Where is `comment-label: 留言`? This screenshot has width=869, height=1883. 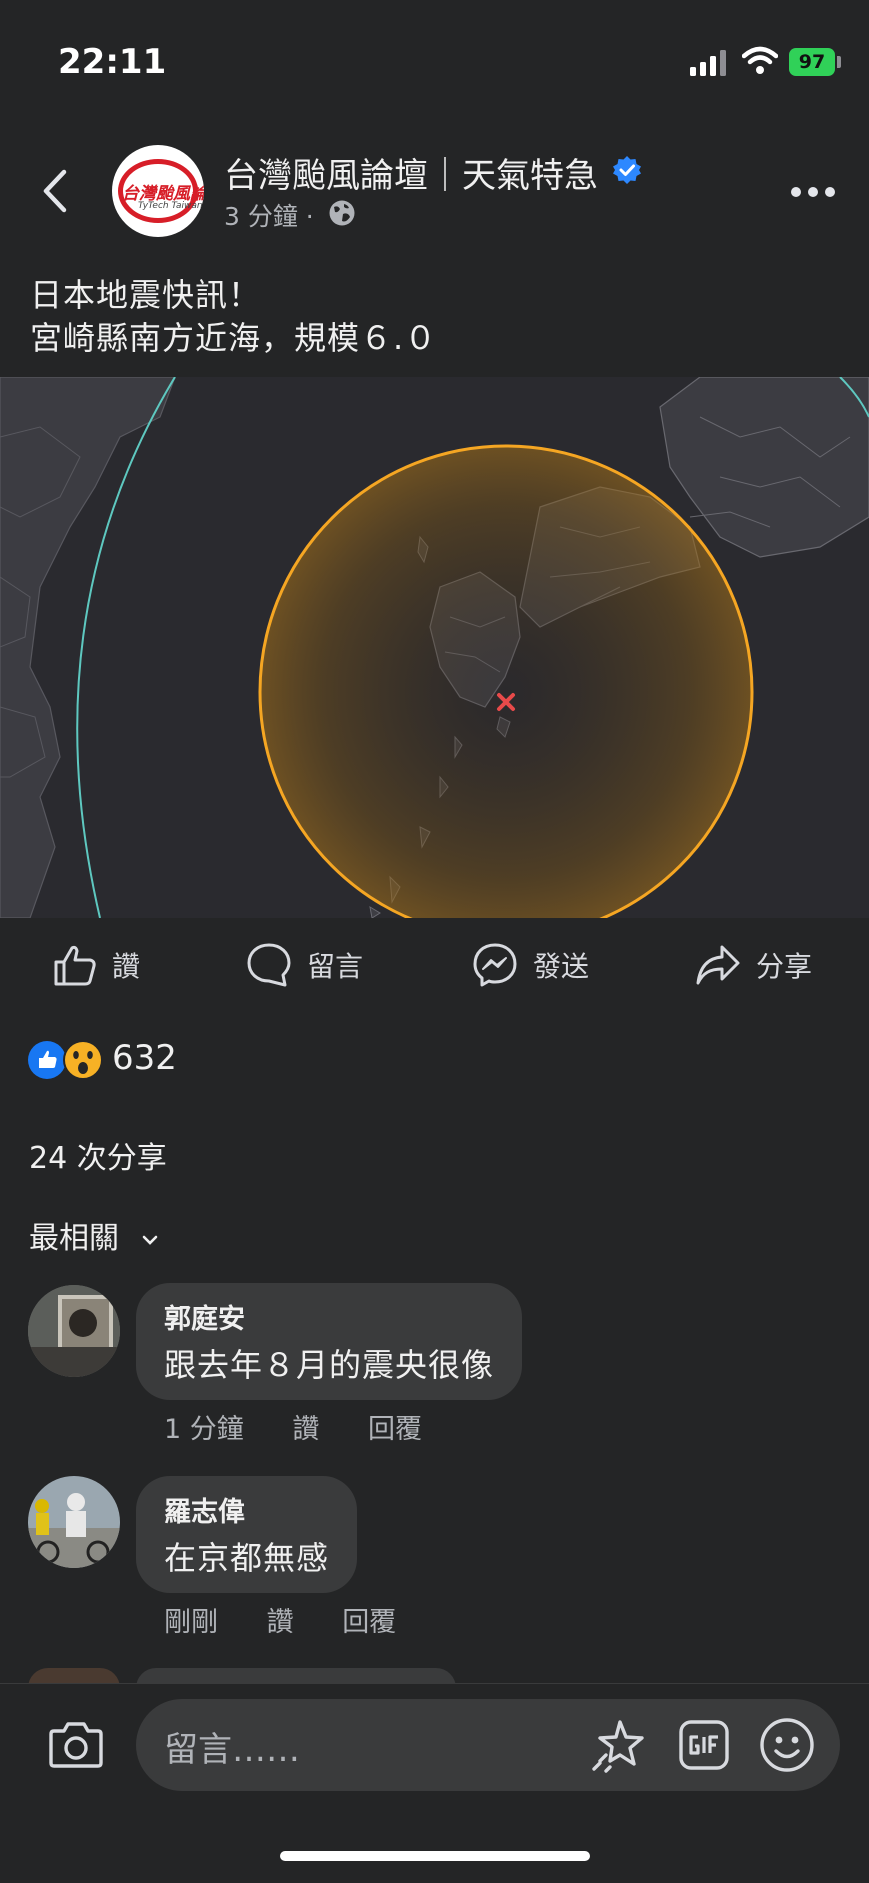
comment-label: 留言 is located at coordinates (335, 966).